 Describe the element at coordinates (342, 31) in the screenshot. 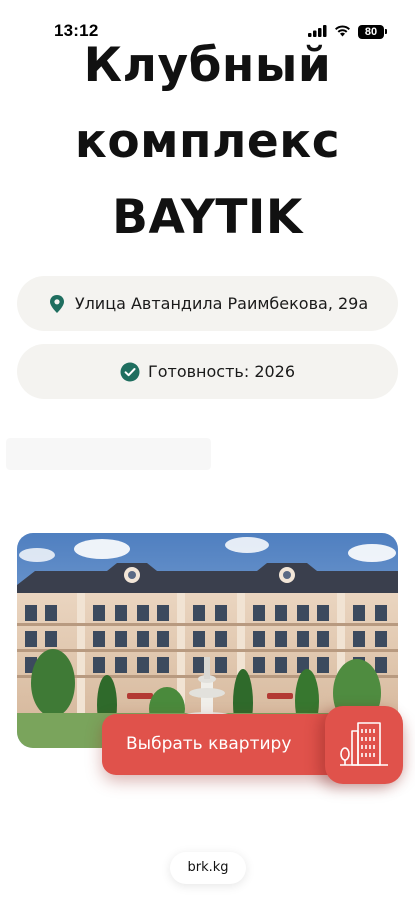

I see `wifi-icon` at that location.